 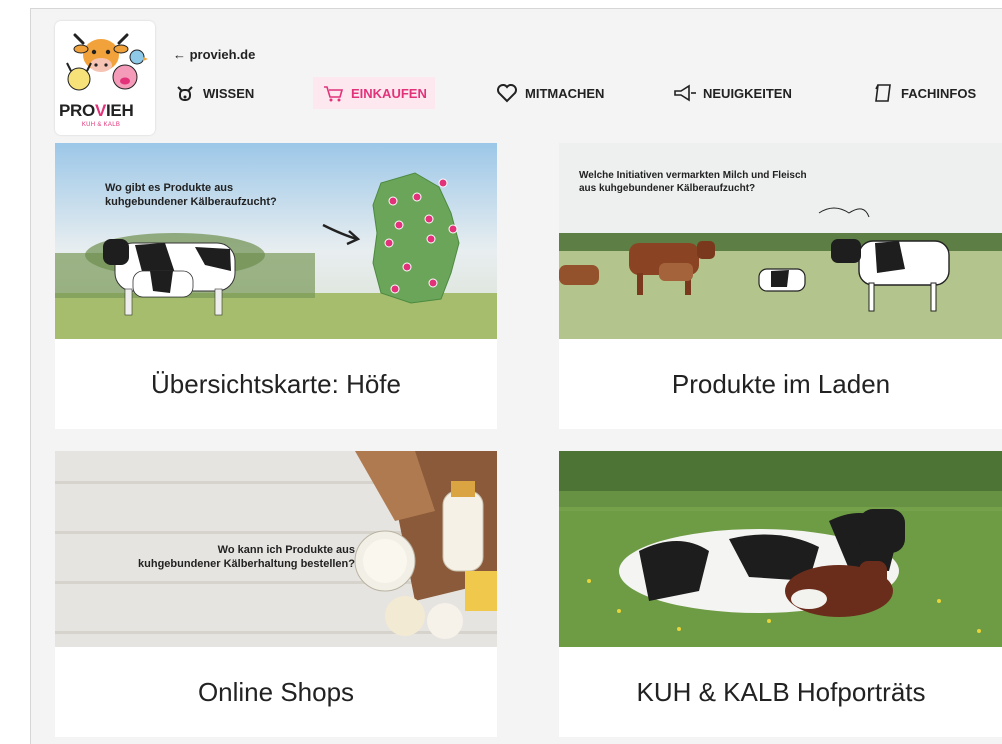 What do you see at coordinates (333, 93) in the screenshot?
I see `shopping-cart-icon` at bounding box center [333, 93].